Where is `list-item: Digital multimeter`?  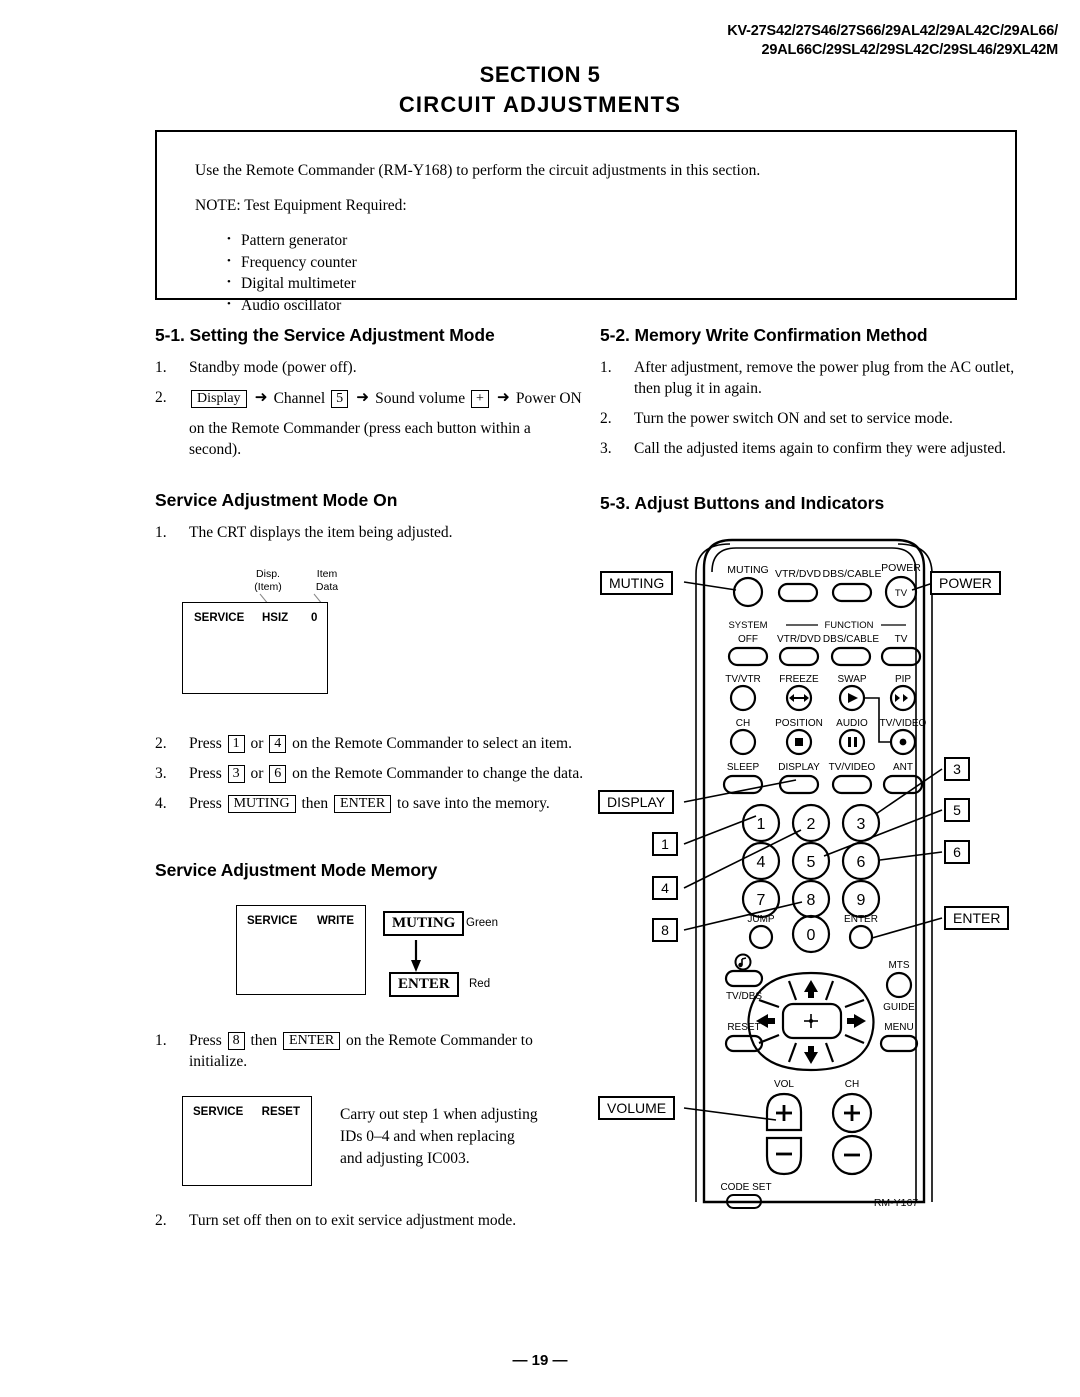
list-item: Digital multimeter is located at coordinates (621, 283).